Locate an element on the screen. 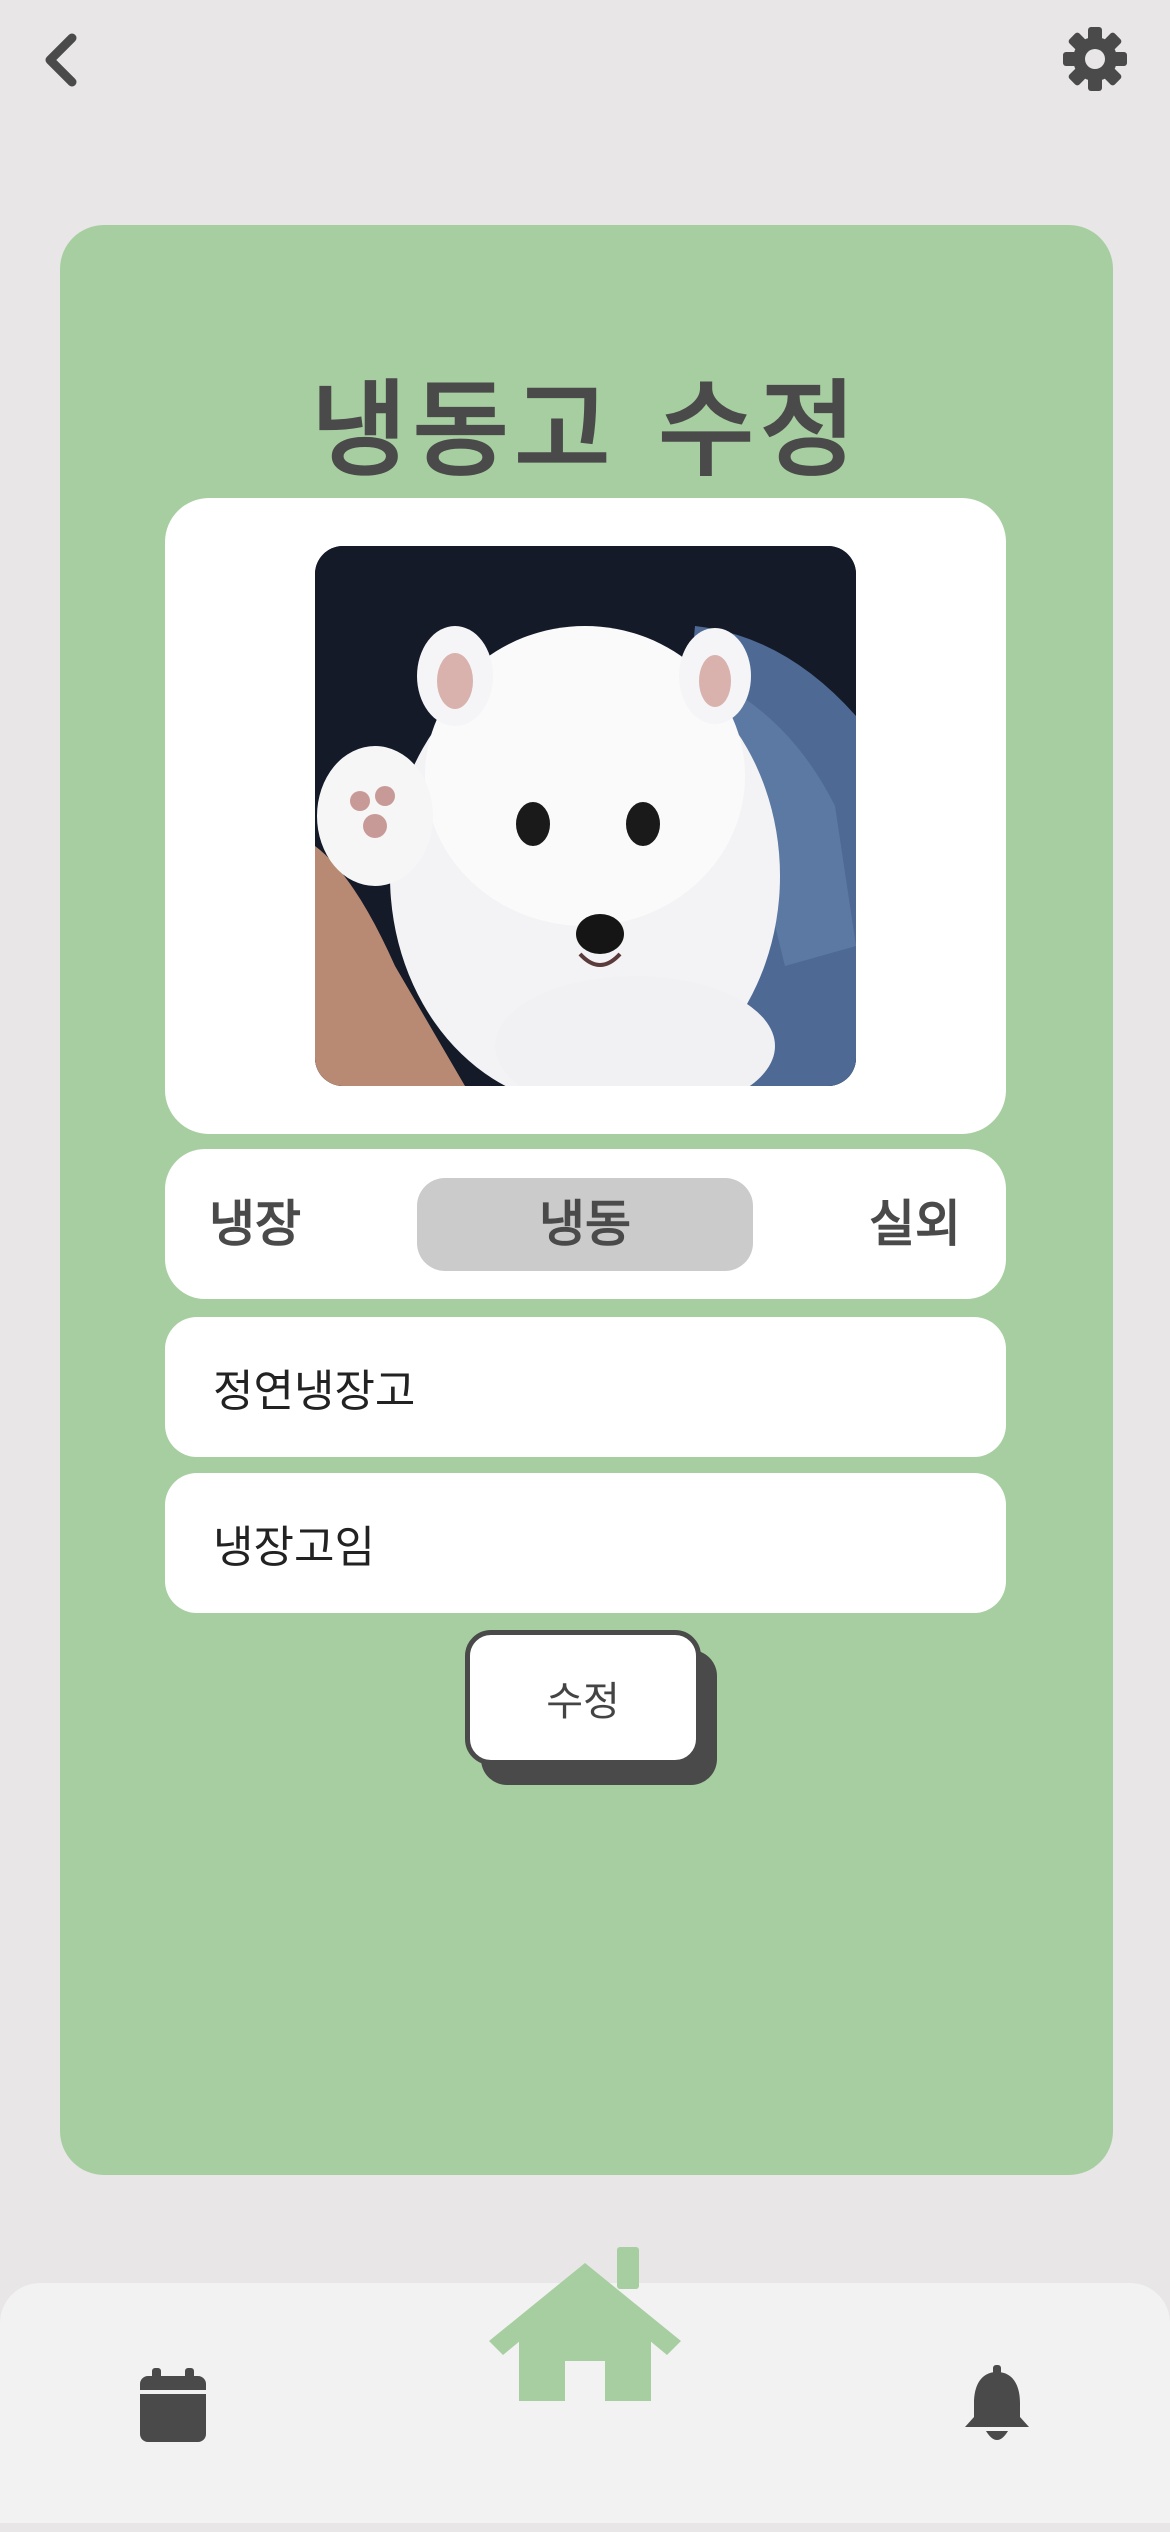  option-fridge: 냉장 is located at coordinates (255, 1224).